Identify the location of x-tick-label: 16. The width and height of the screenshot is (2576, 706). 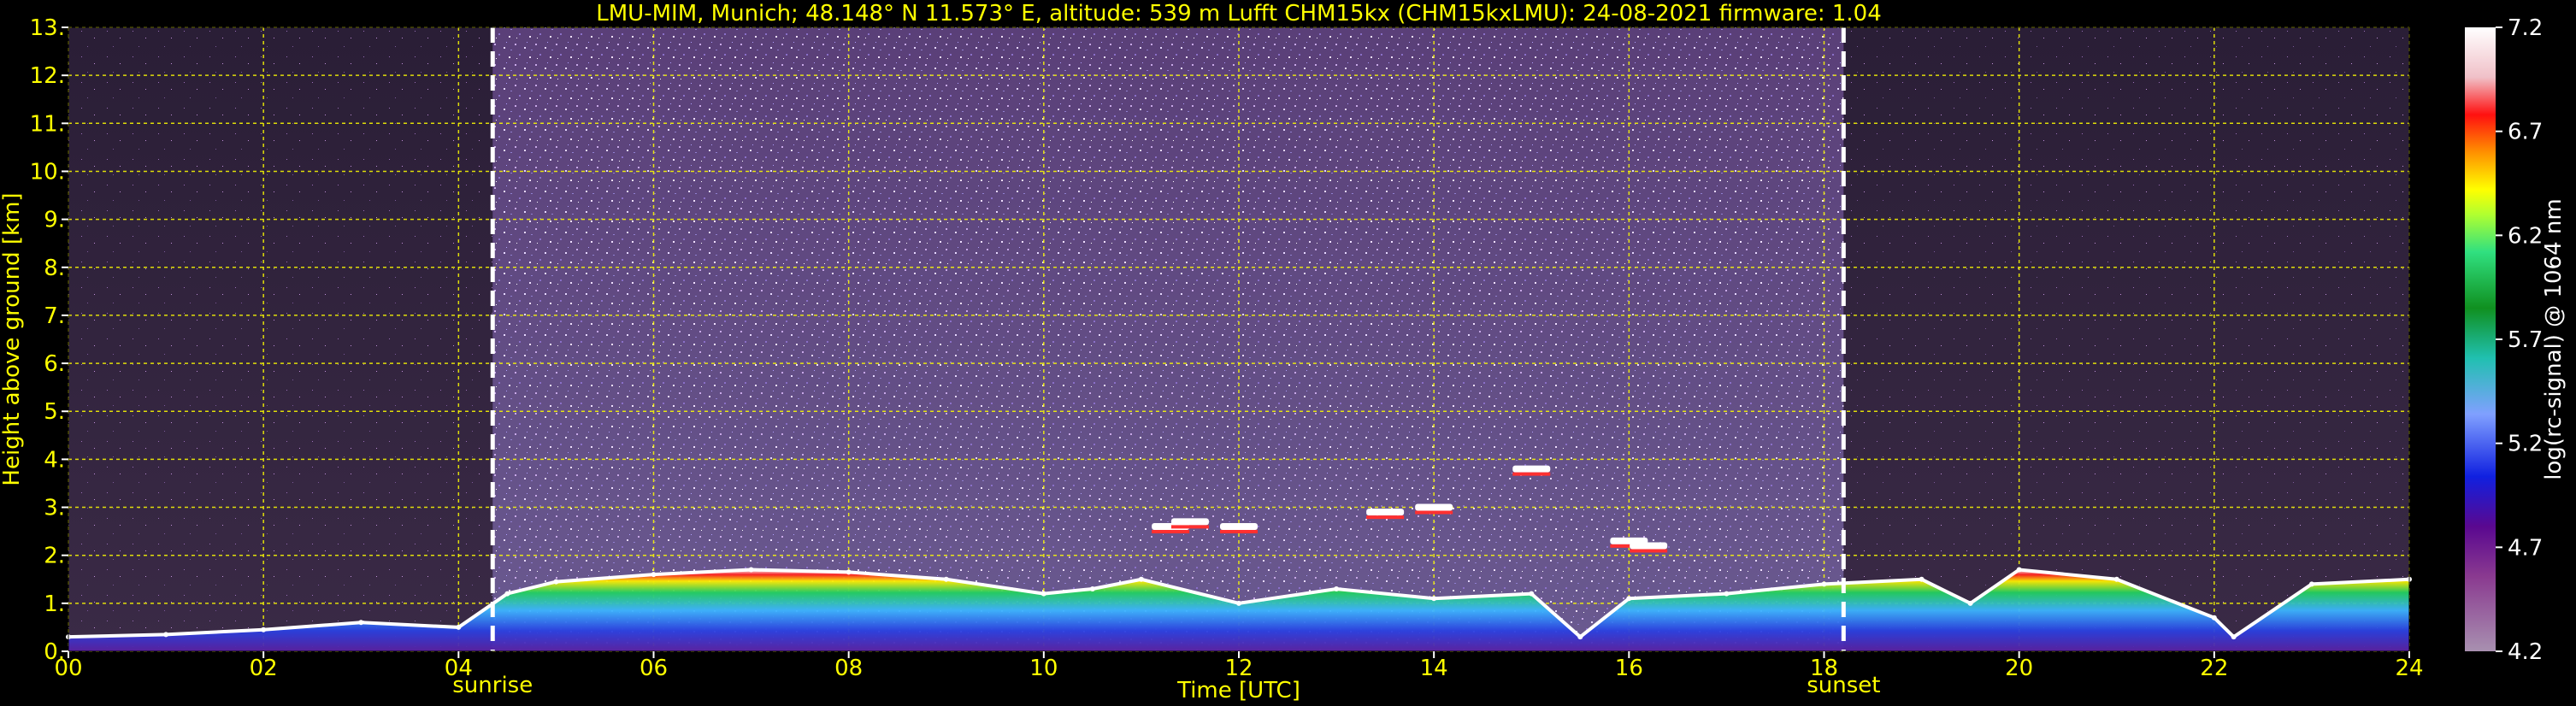
(1629, 668).